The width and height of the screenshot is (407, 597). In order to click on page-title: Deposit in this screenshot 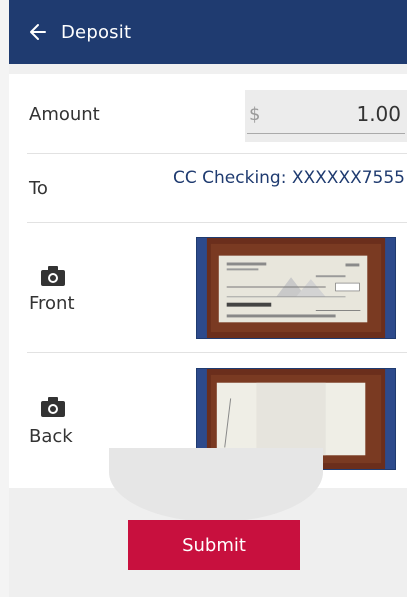, I will do `click(96, 32)`.